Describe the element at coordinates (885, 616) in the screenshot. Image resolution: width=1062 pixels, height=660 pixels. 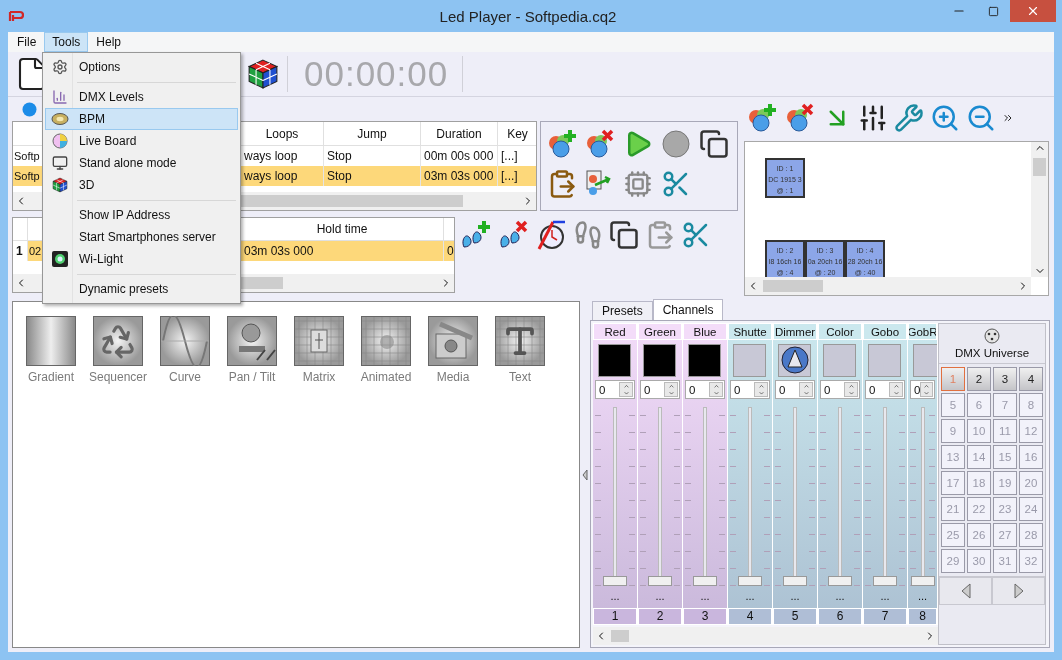
I see `channel-number: 7` at that location.